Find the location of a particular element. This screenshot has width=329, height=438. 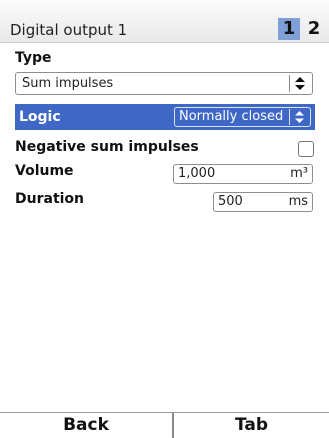

tab-1: 1 is located at coordinates (289, 29).